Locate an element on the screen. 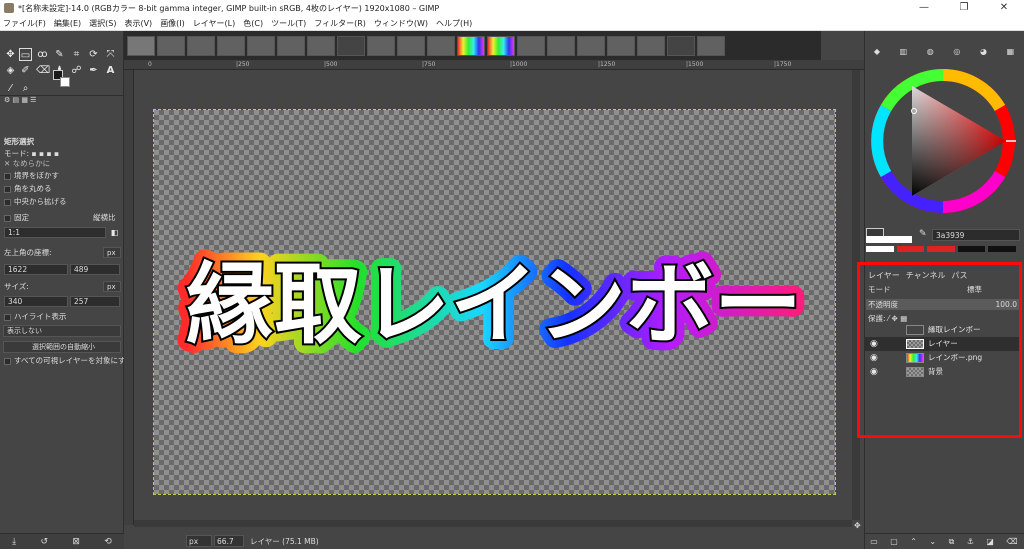  text-tool-icon: A is located at coordinates (110, 70).